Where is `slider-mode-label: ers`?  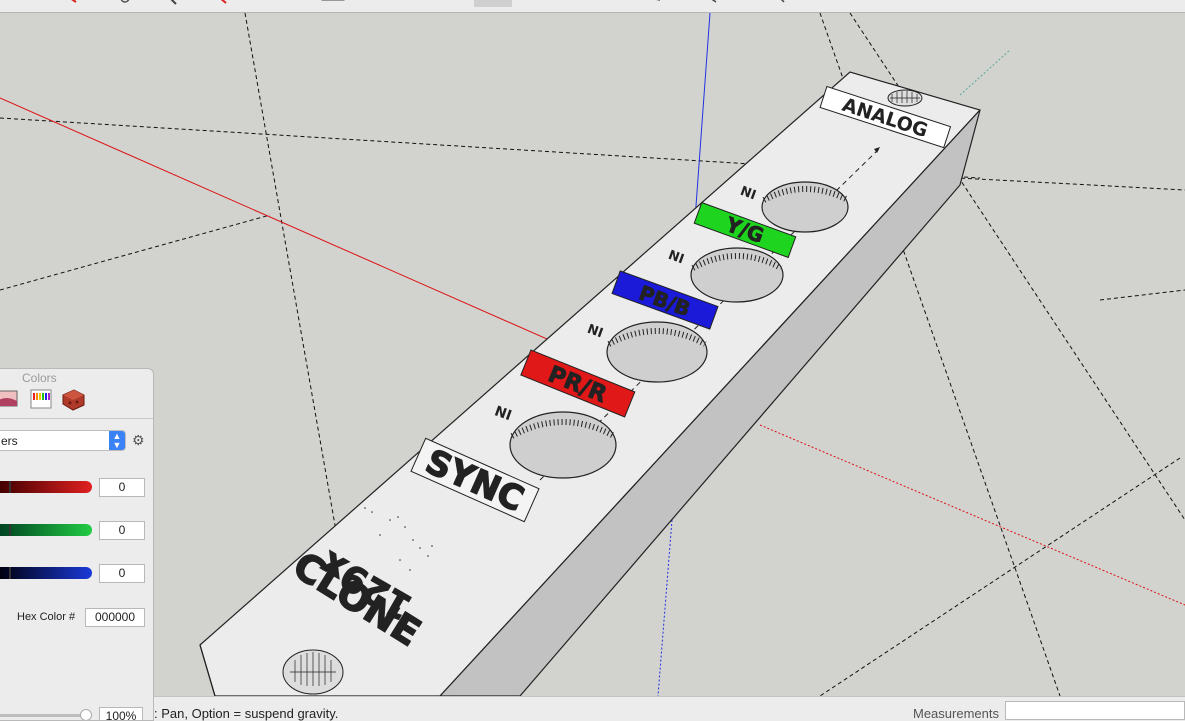 slider-mode-label: ers is located at coordinates (9, 441).